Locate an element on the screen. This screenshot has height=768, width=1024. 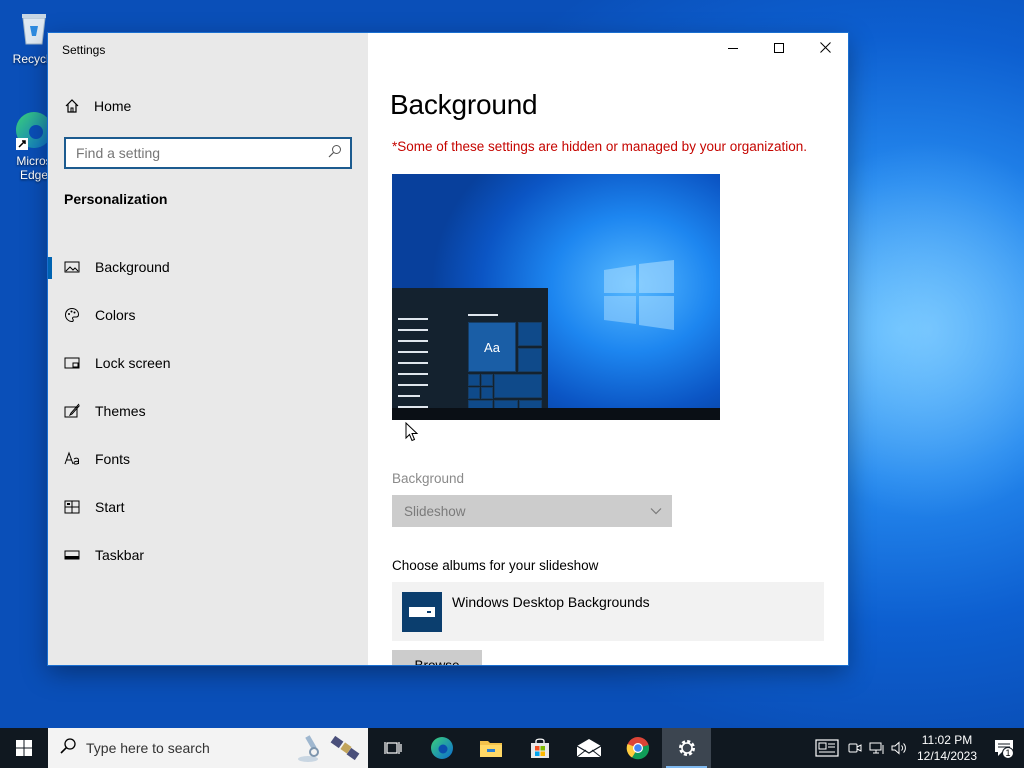
sidebar-item-start: Start is located at coordinates (208, 507).